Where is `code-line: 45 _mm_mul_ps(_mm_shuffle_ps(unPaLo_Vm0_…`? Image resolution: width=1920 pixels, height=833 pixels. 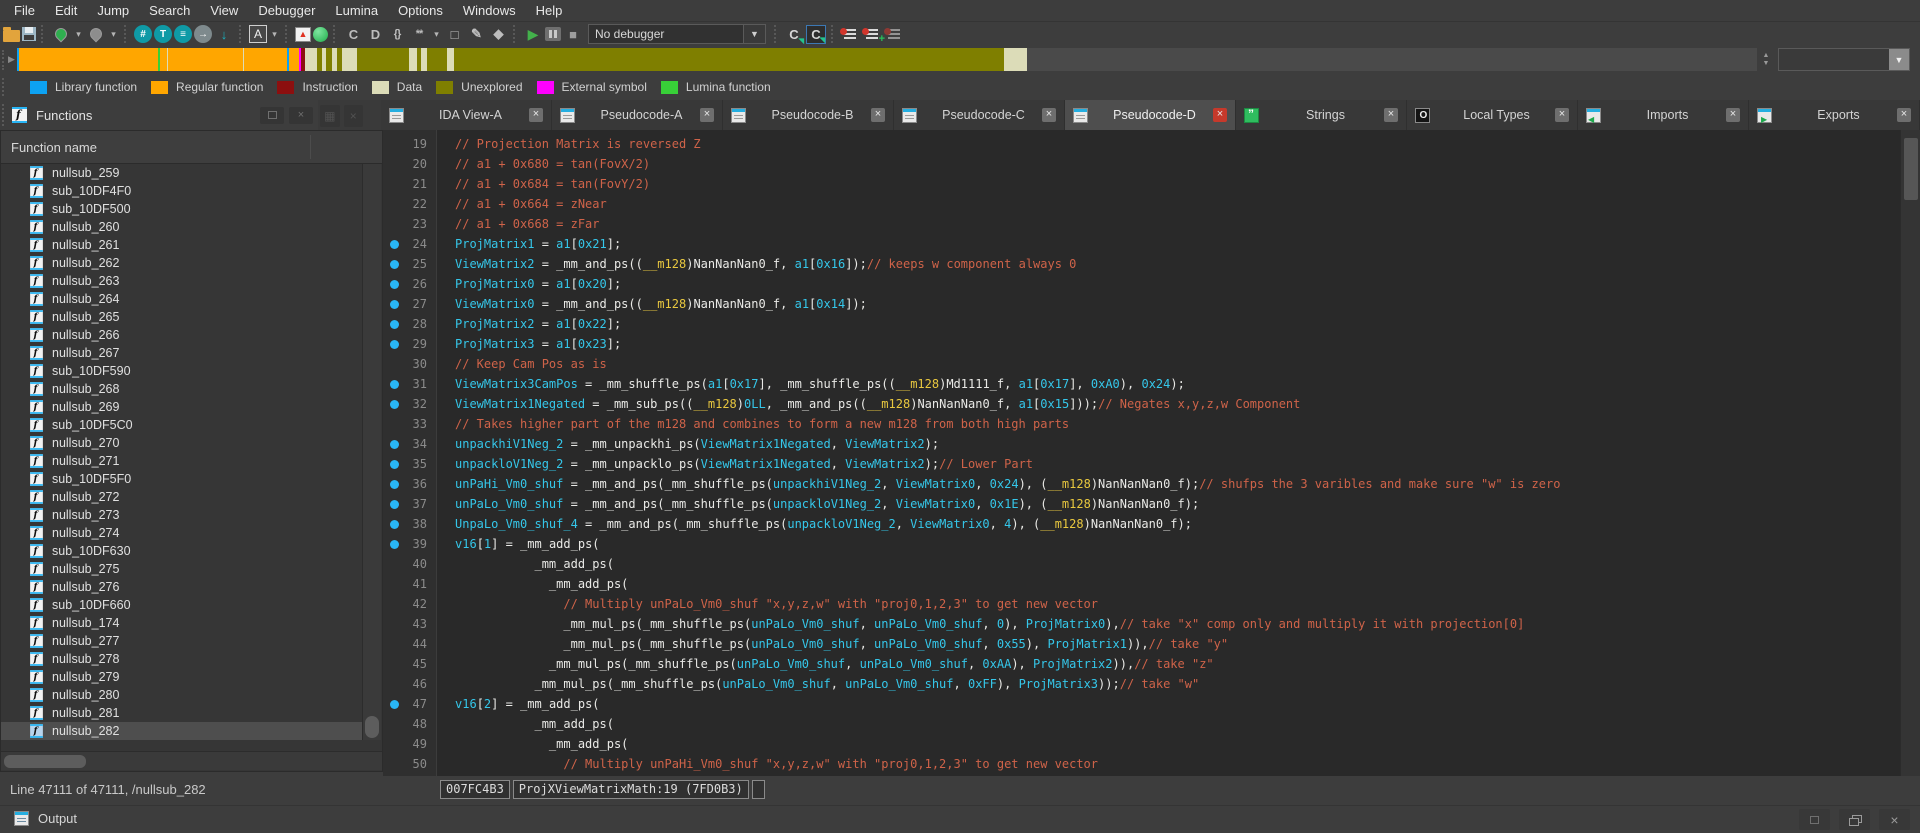
code-line: 45 _mm_mul_ps(_mm_shuffle_ps(unPaLo_Vm0_… is located at coordinates (1141, 664).